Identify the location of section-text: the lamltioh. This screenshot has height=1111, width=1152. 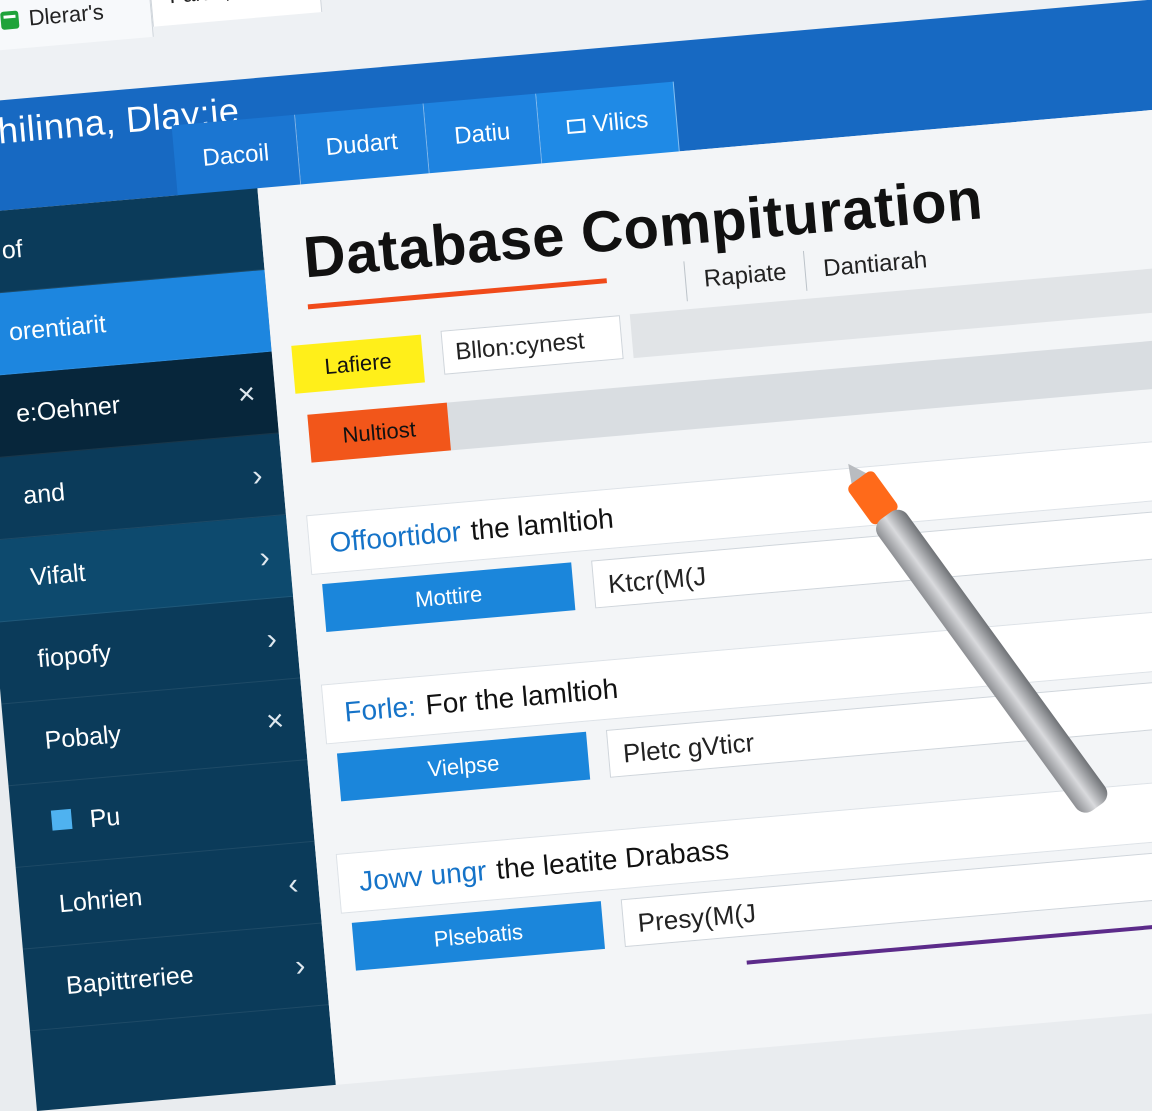
(542, 524).